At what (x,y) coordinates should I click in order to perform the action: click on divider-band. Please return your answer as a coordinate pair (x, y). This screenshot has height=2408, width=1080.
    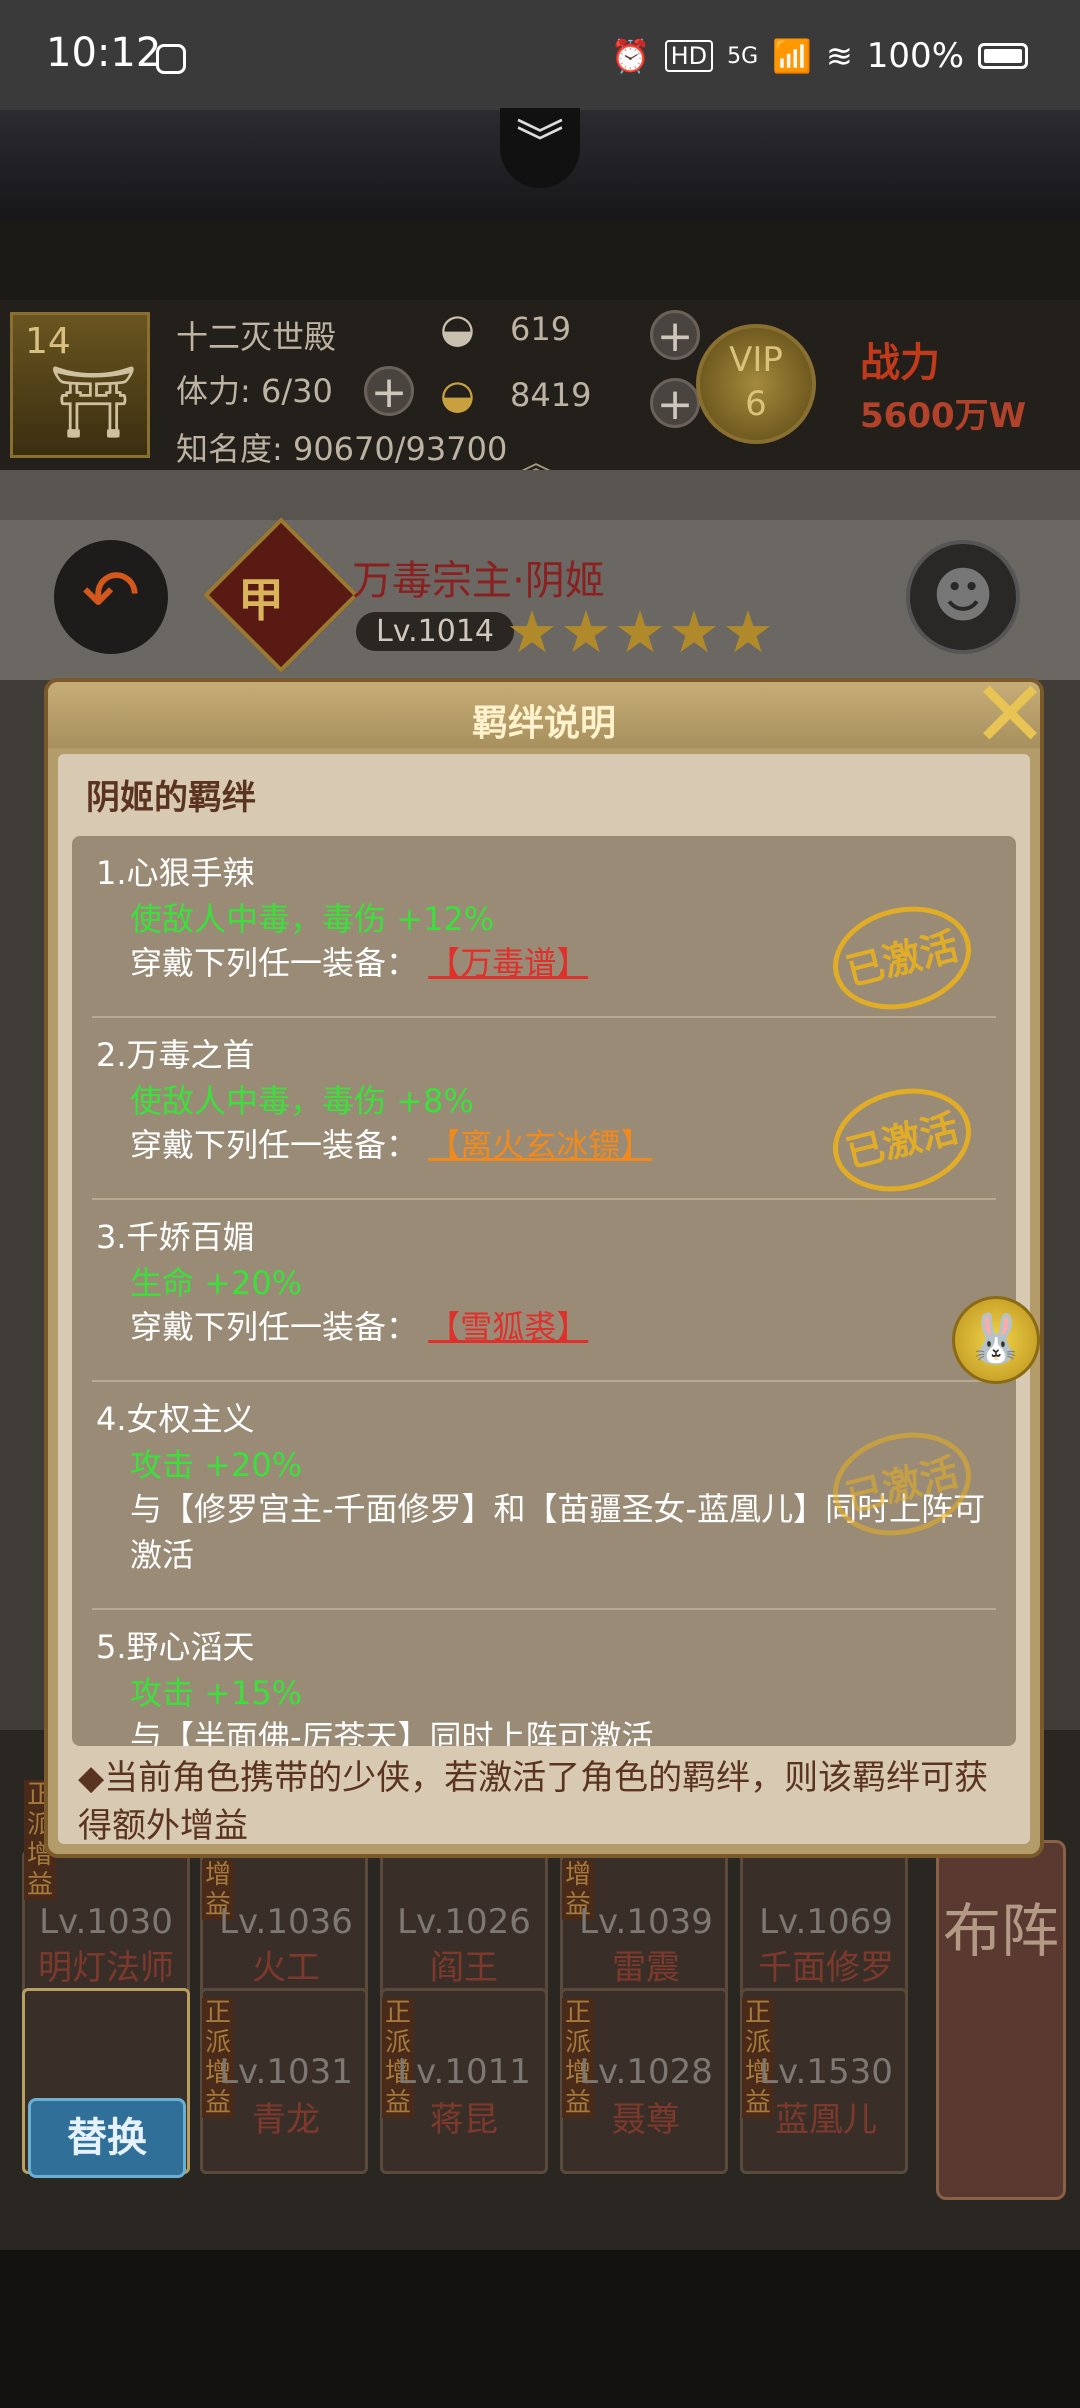
    Looking at the image, I should click on (540, 495).